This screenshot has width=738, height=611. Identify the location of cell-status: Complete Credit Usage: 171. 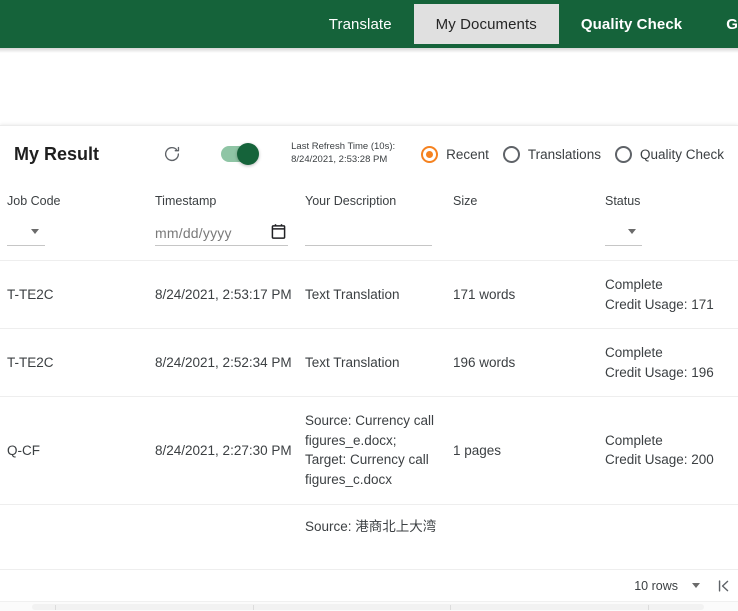
(659, 294).